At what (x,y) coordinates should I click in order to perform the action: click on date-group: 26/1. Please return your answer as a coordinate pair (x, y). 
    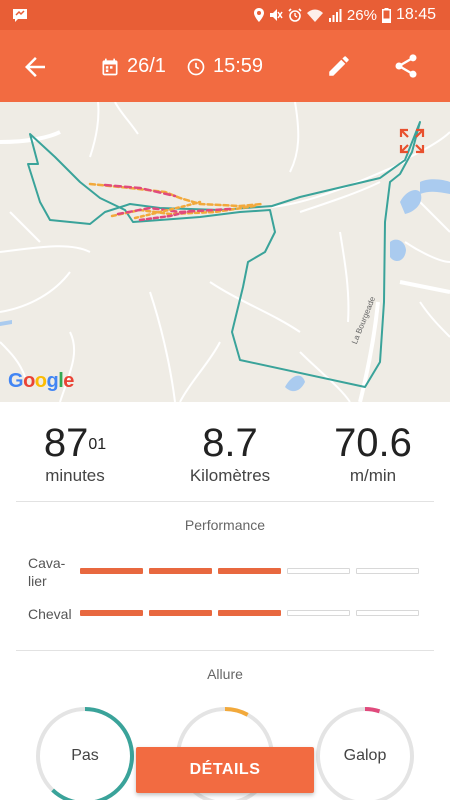
    Looking at the image, I should click on (133, 66).